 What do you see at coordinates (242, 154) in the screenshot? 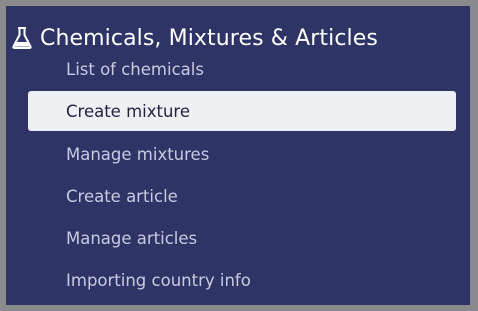
I see `menu-item-manage-mixtures: Manage mixtures` at bounding box center [242, 154].